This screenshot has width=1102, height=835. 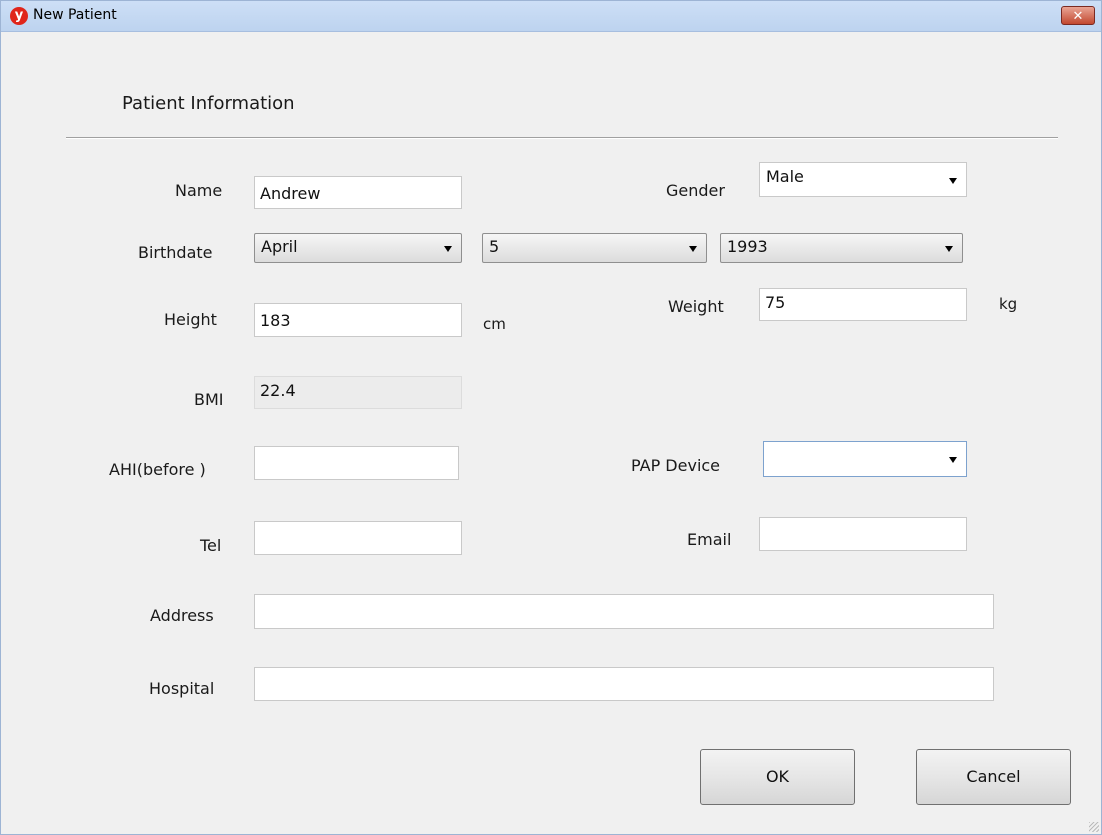 I want to click on birth-day-value: 5, so click(x=494, y=246).